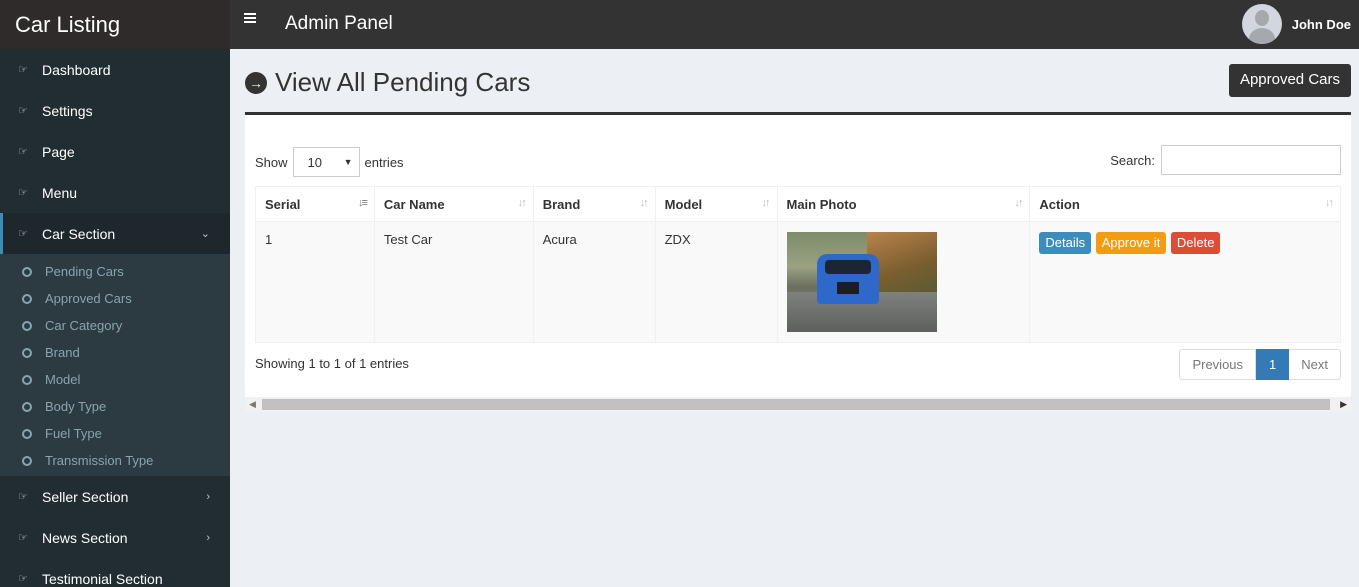 This screenshot has height=587, width=1359. Describe the element at coordinates (1195, 243) in the screenshot. I see `delete-button: Delete` at that location.